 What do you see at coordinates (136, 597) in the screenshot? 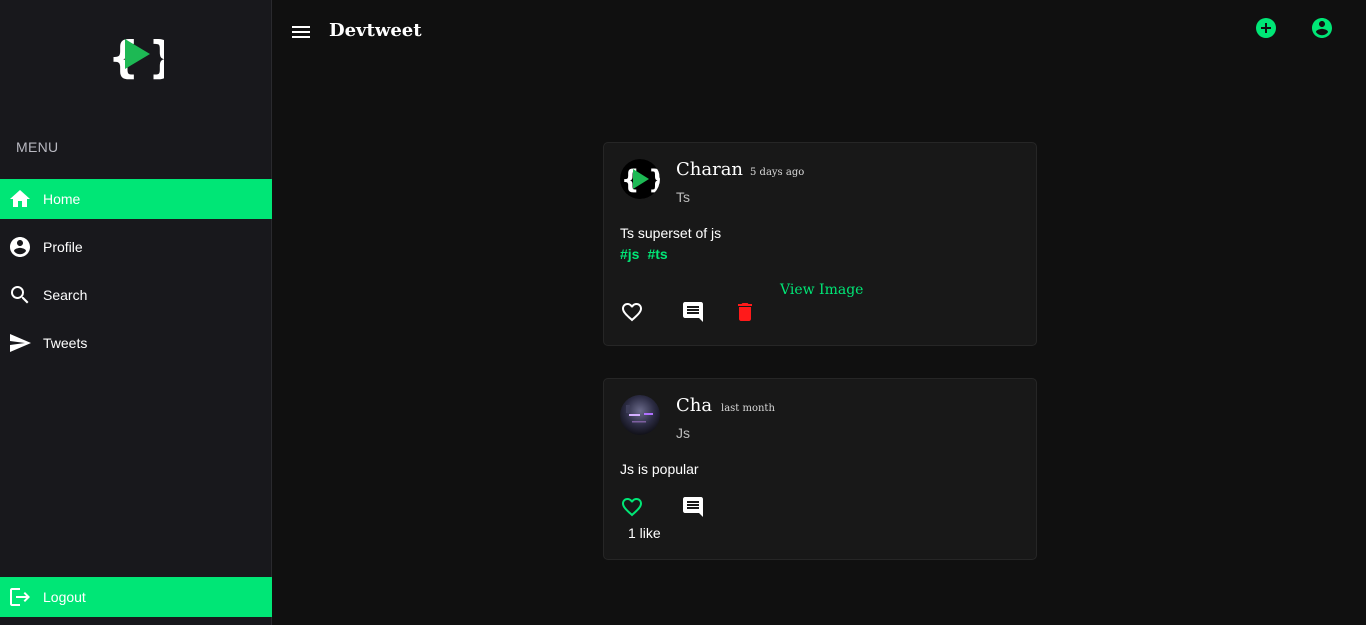
I see `logout-button: Logout` at bounding box center [136, 597].